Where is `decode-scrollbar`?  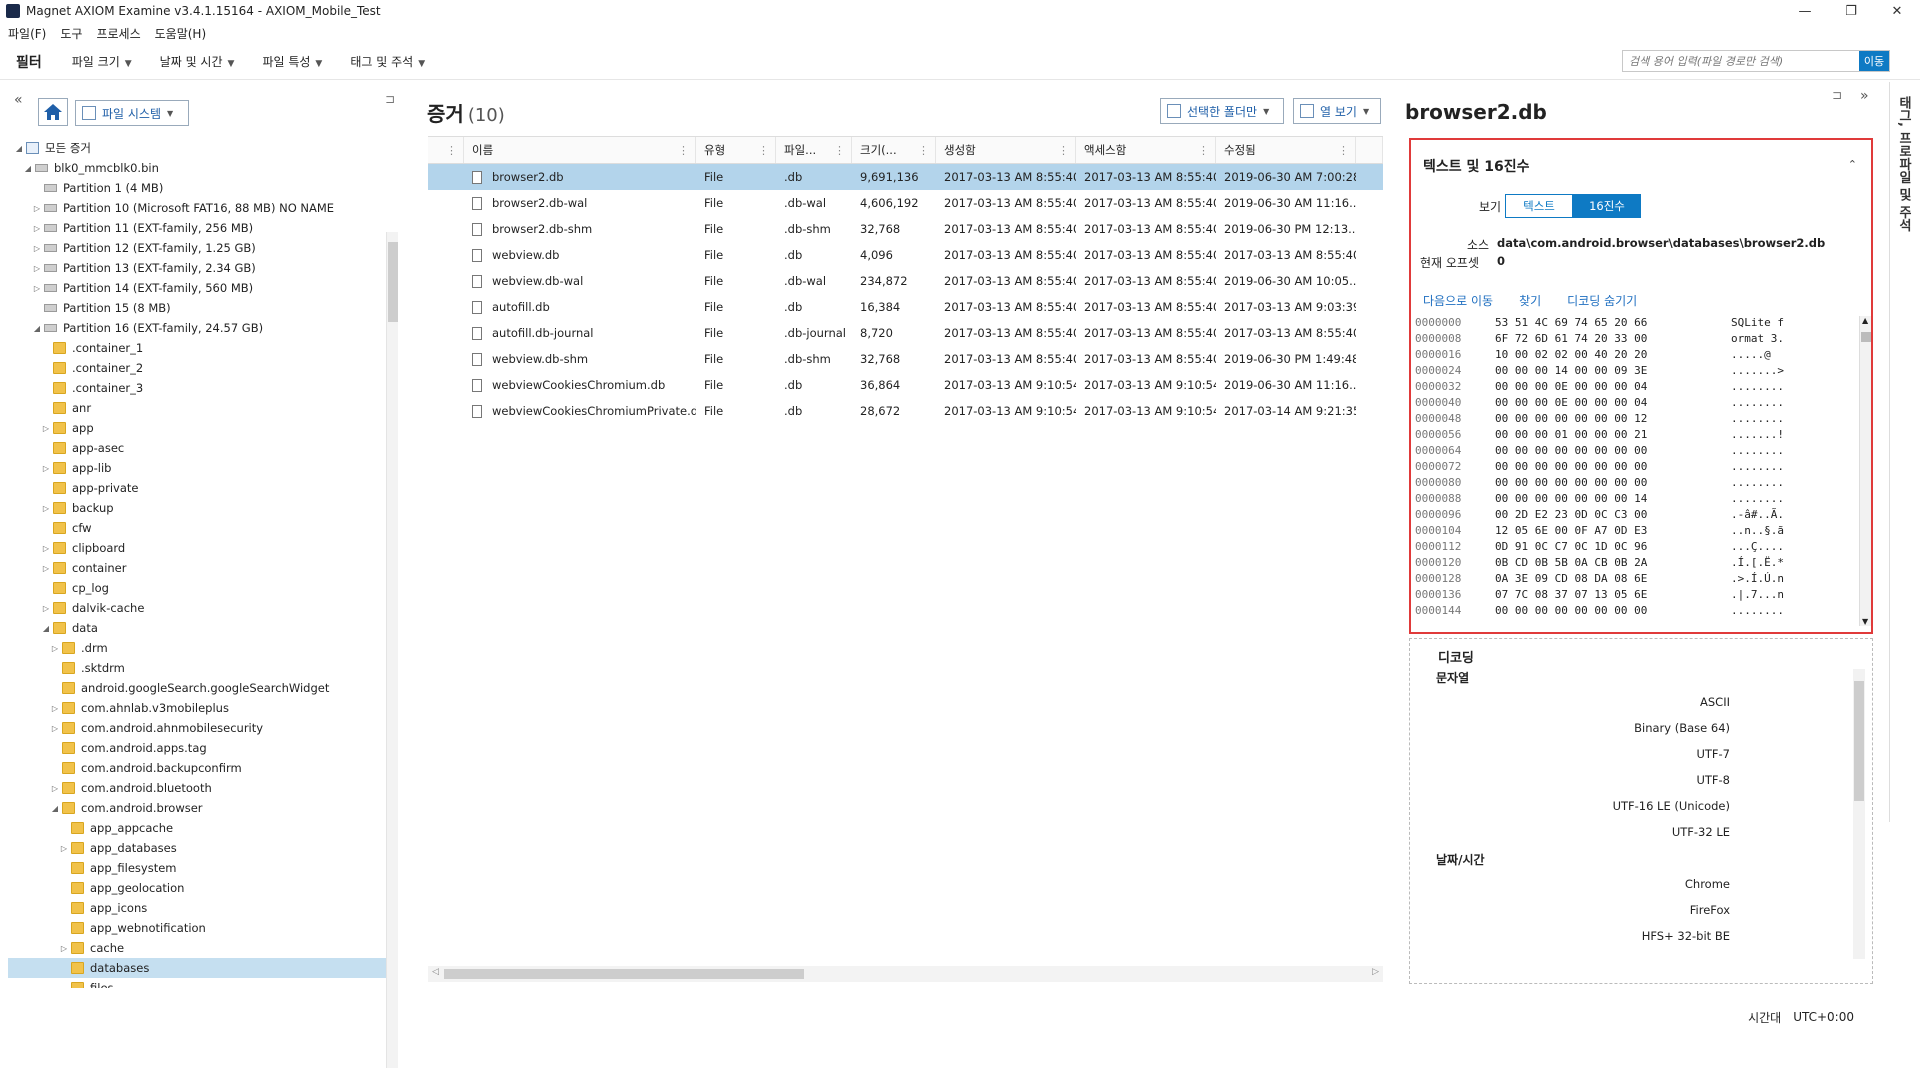 decode-scrollbar is located at coordinates (1859, 814).